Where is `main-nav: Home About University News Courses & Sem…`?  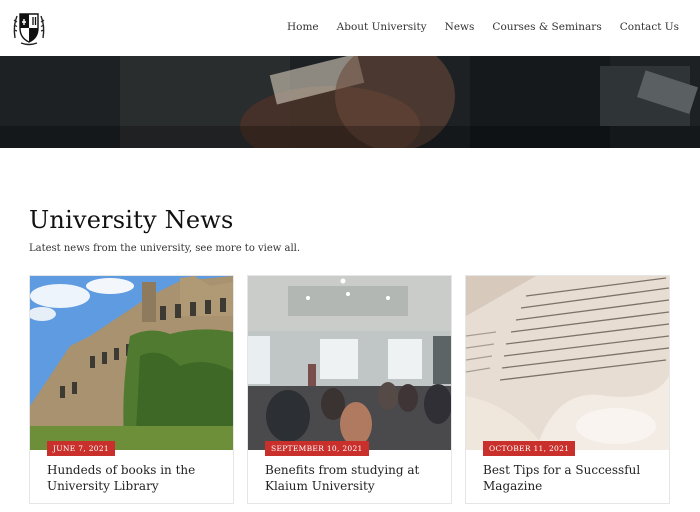 main-nav: Home About University News Courses & Sem… is located at coordinates (483, 27).